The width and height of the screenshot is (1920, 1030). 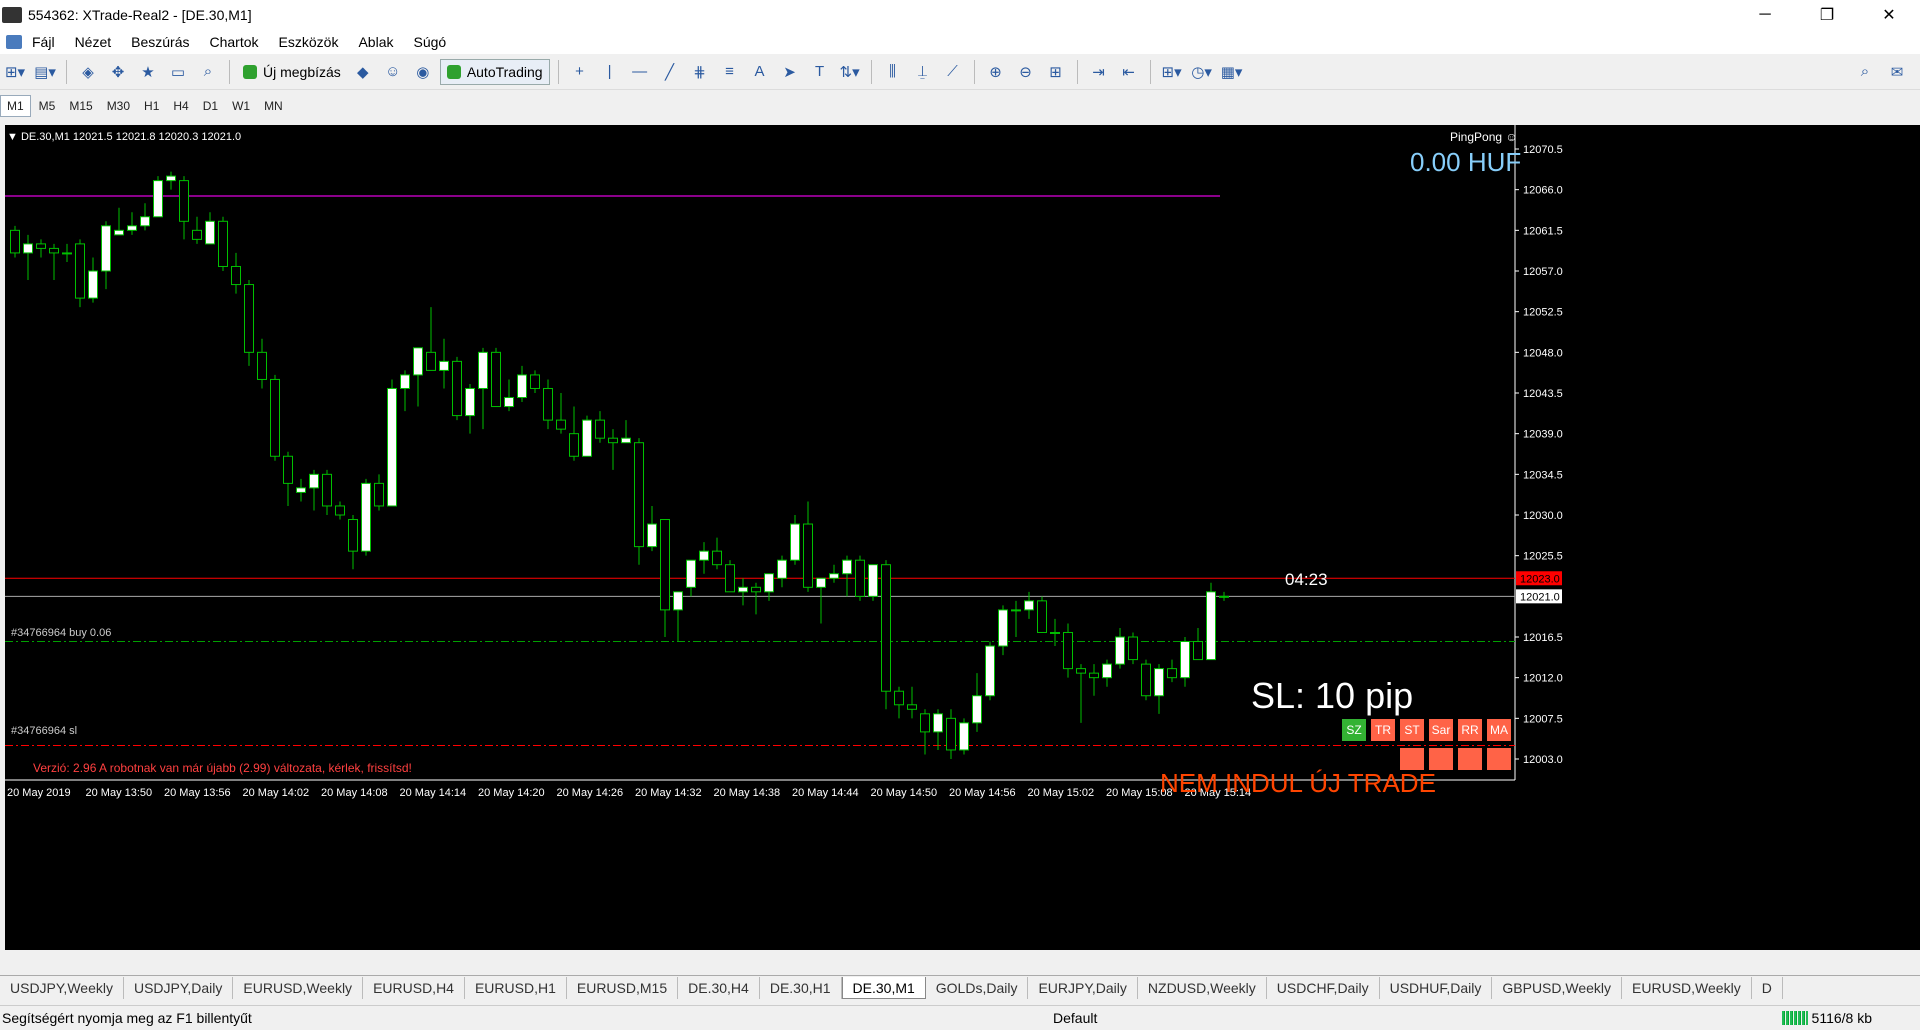 I want to click on zoom-out-icon: ⊖, so click(x=1026, y=72).